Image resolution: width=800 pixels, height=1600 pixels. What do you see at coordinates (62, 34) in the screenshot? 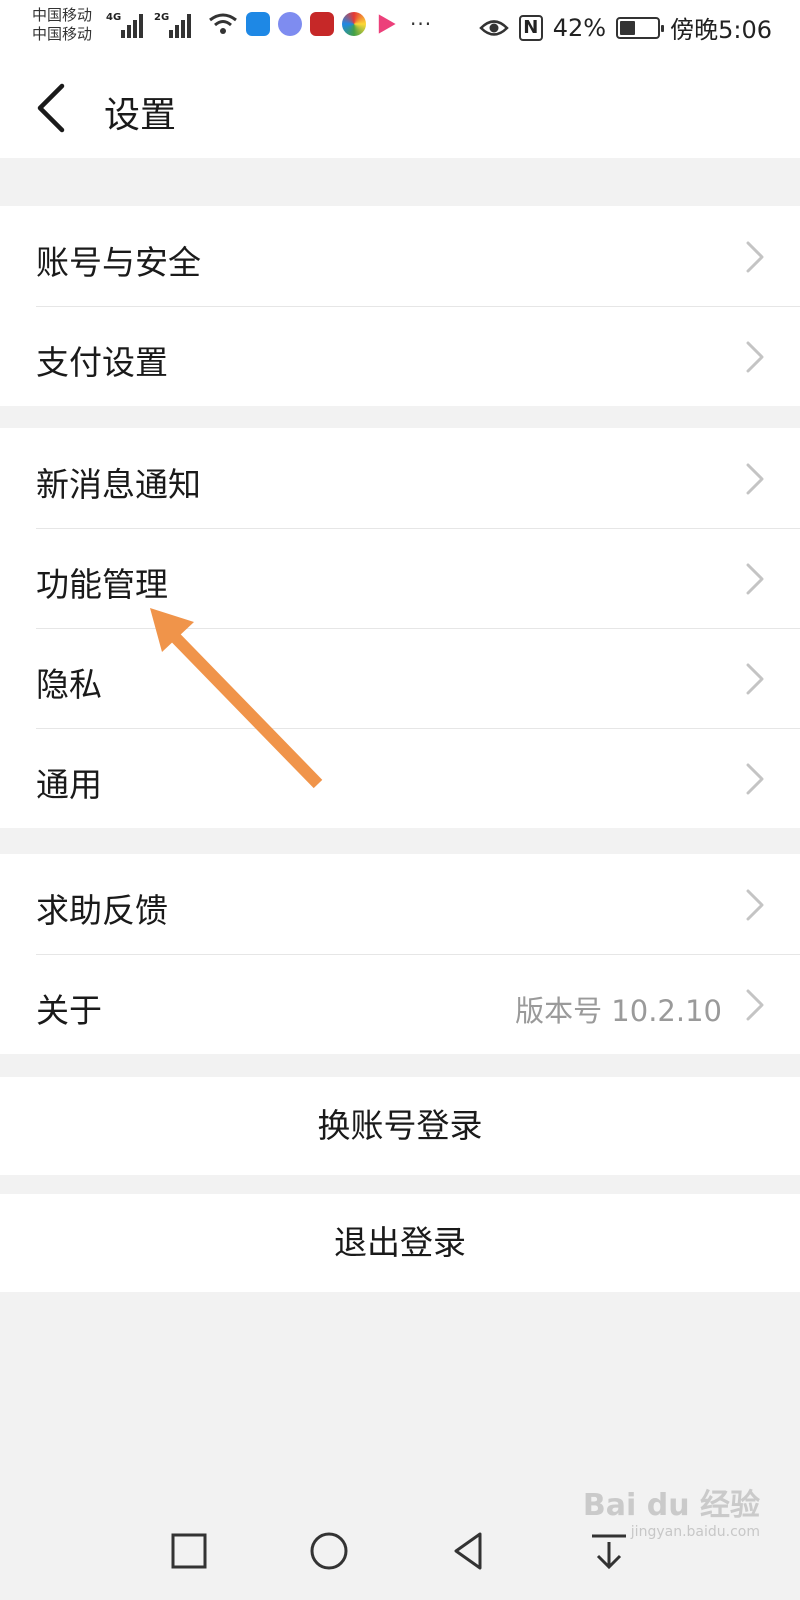
I see `carrier-2: 中国移动` at bounding box center [62, 34].